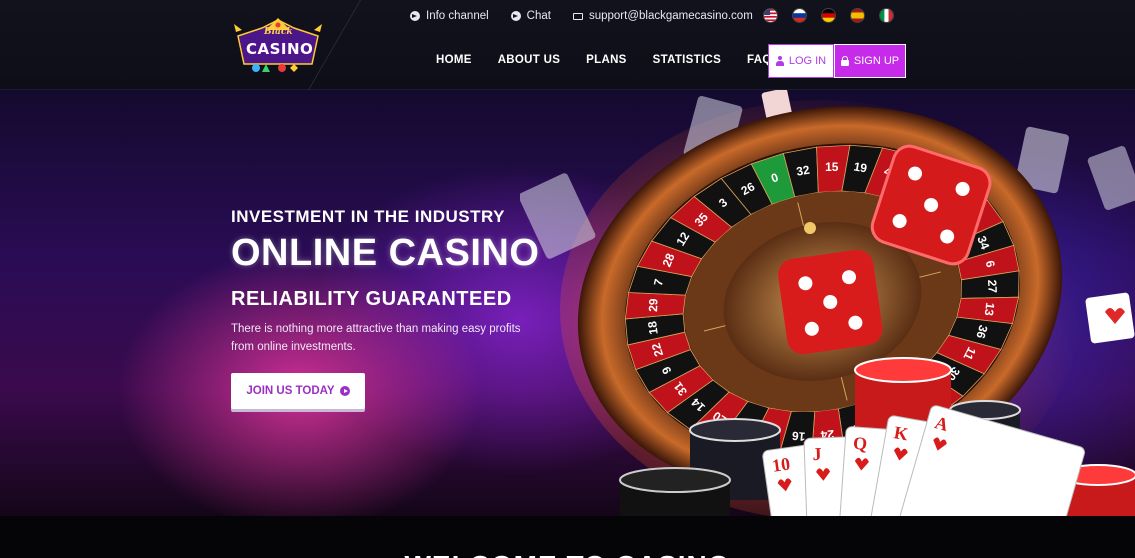  I want to click on signup-button: SIGN UP, so click(870, 61).